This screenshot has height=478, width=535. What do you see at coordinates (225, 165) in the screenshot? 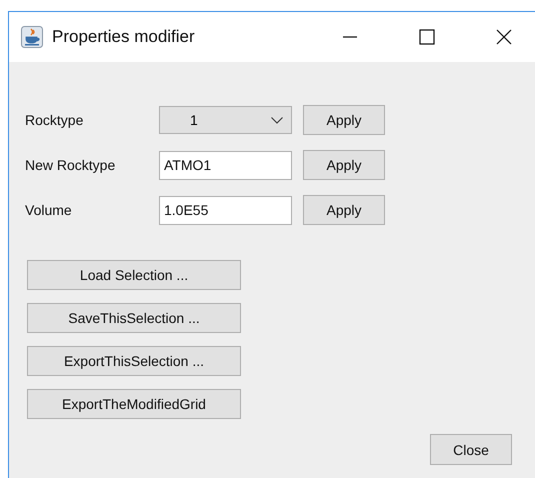
I see `input-field: ATMO1` at bounding box center [225, 165].